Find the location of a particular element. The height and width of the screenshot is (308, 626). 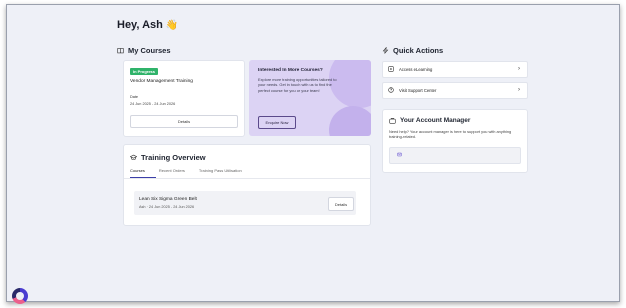

status-badge: In Progress is located at coordinates (144, 71).